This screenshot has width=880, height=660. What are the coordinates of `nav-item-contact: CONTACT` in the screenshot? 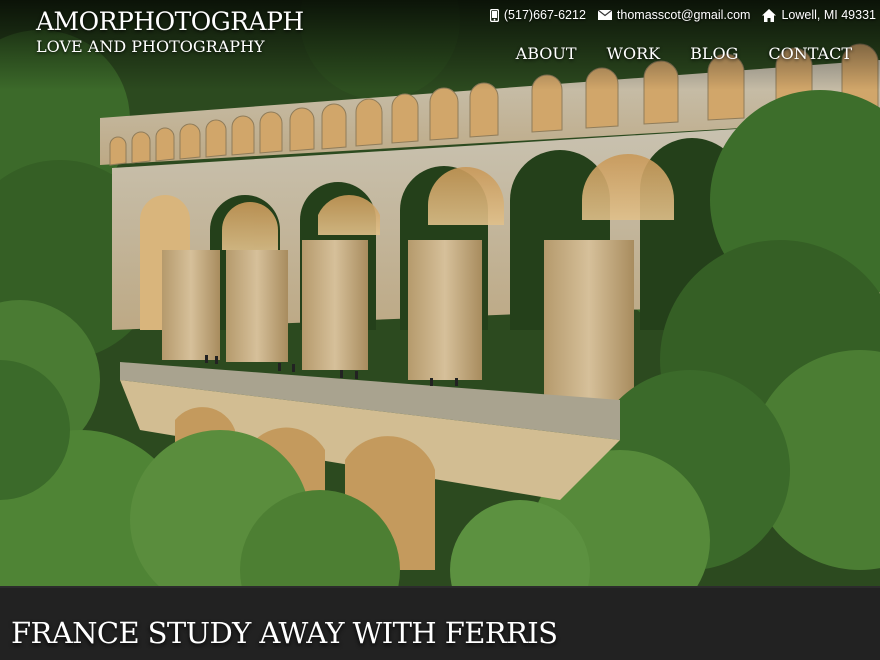 It's located at (810, 53).